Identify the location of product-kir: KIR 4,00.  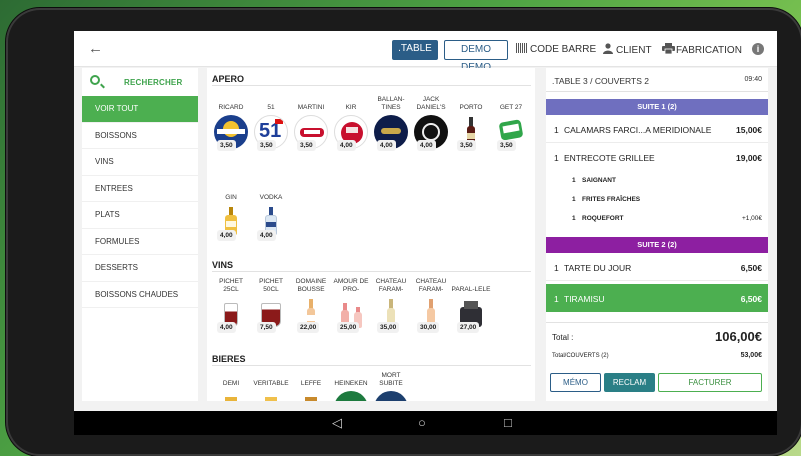
(351, 121).